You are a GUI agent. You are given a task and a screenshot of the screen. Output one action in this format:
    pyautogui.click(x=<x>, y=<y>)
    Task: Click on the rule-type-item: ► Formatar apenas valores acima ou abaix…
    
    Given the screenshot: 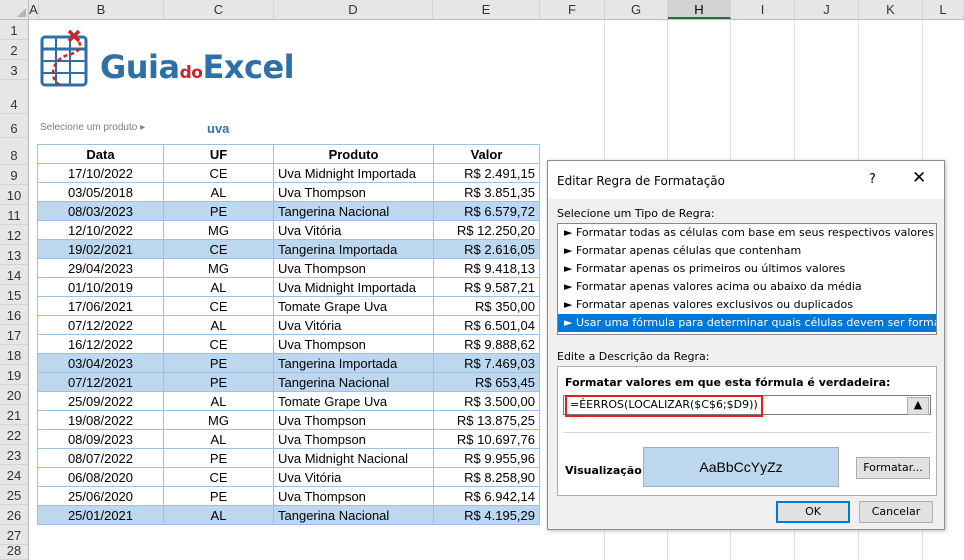 What is the action you would take?
    pyautogui.click(x=747, y=287)
    